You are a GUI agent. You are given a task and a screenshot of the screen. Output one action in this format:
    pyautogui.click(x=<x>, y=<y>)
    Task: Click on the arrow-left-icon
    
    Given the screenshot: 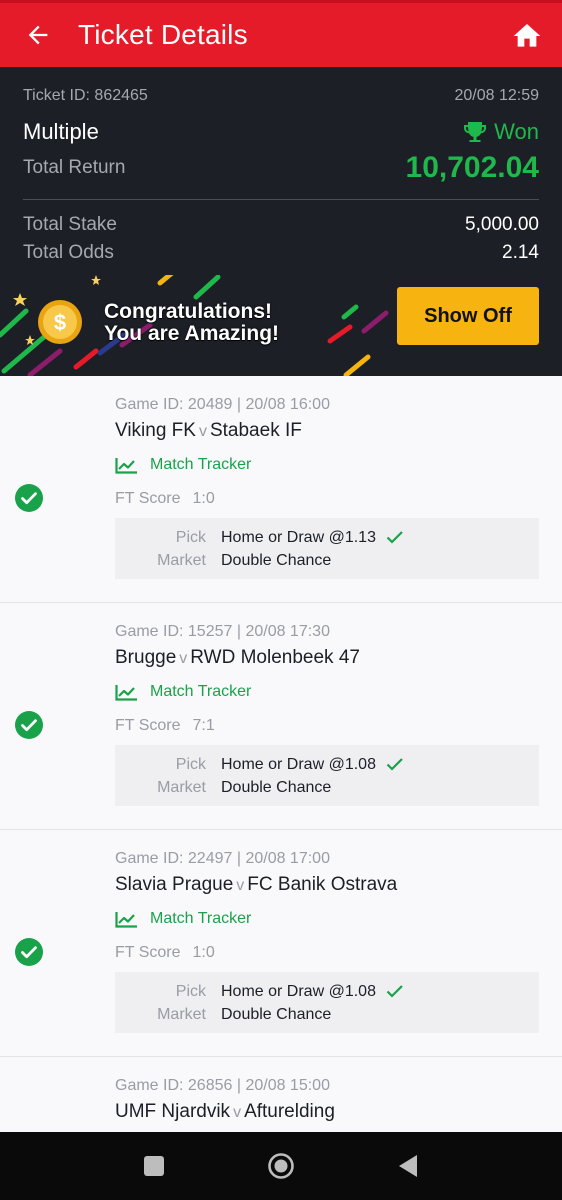 What is the action you would take?
    pyautogui.click(x=38, y=35)
    